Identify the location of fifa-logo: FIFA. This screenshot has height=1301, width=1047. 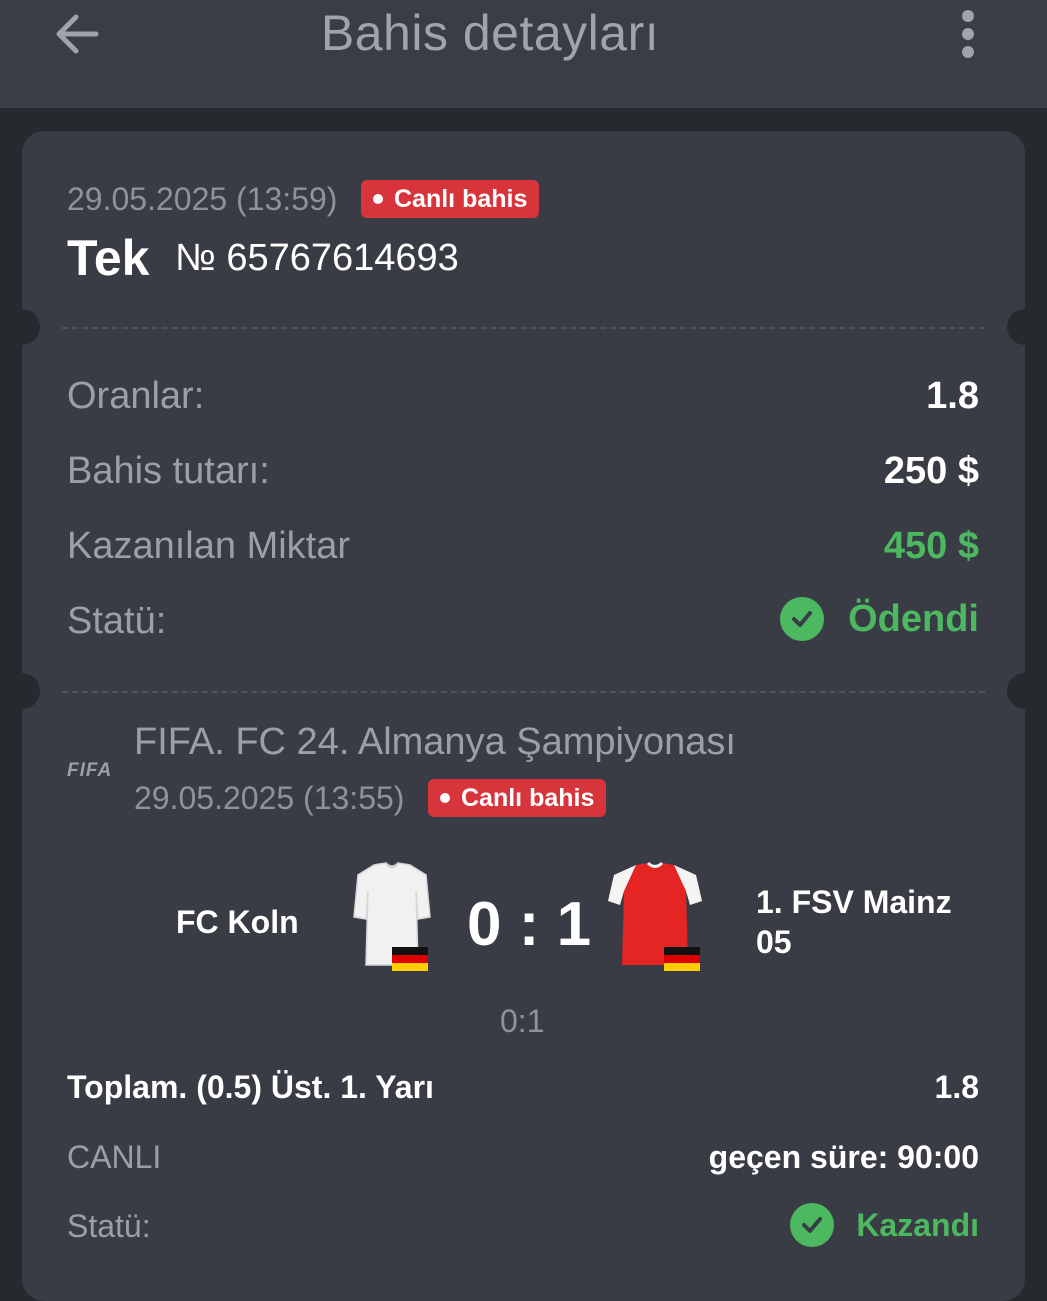
(90, 770).